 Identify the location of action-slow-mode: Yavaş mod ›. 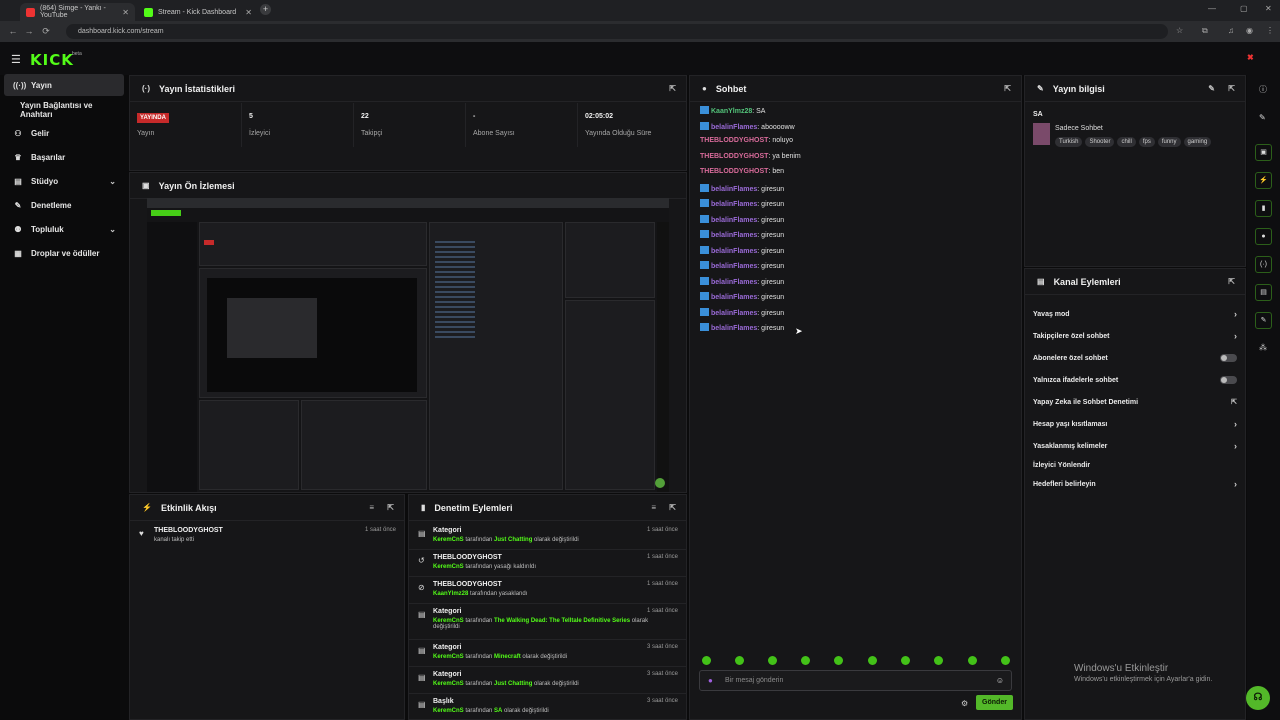
(1135, 314).